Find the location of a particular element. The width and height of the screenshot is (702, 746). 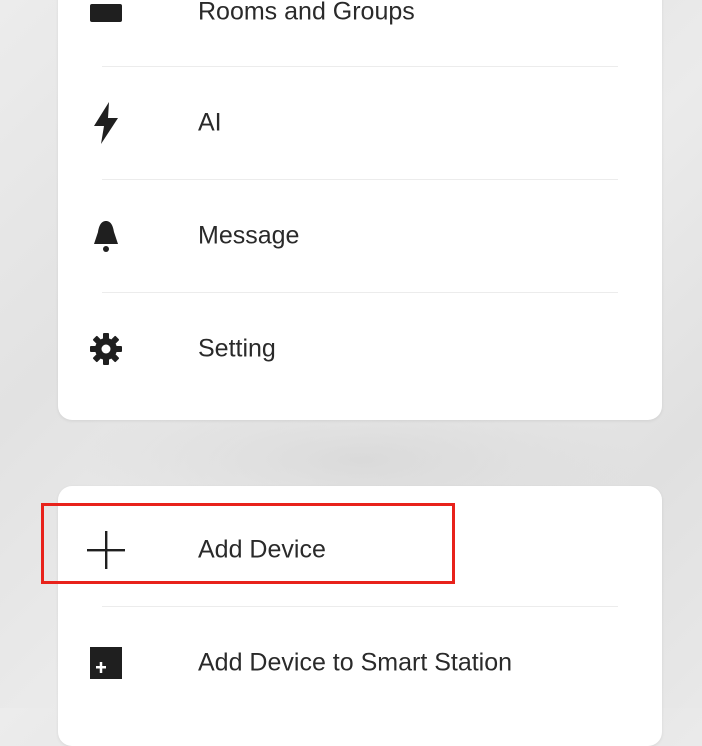

menu-item-rooms-and-groups: Rooms and Groups is located at coordinates (360, 34).